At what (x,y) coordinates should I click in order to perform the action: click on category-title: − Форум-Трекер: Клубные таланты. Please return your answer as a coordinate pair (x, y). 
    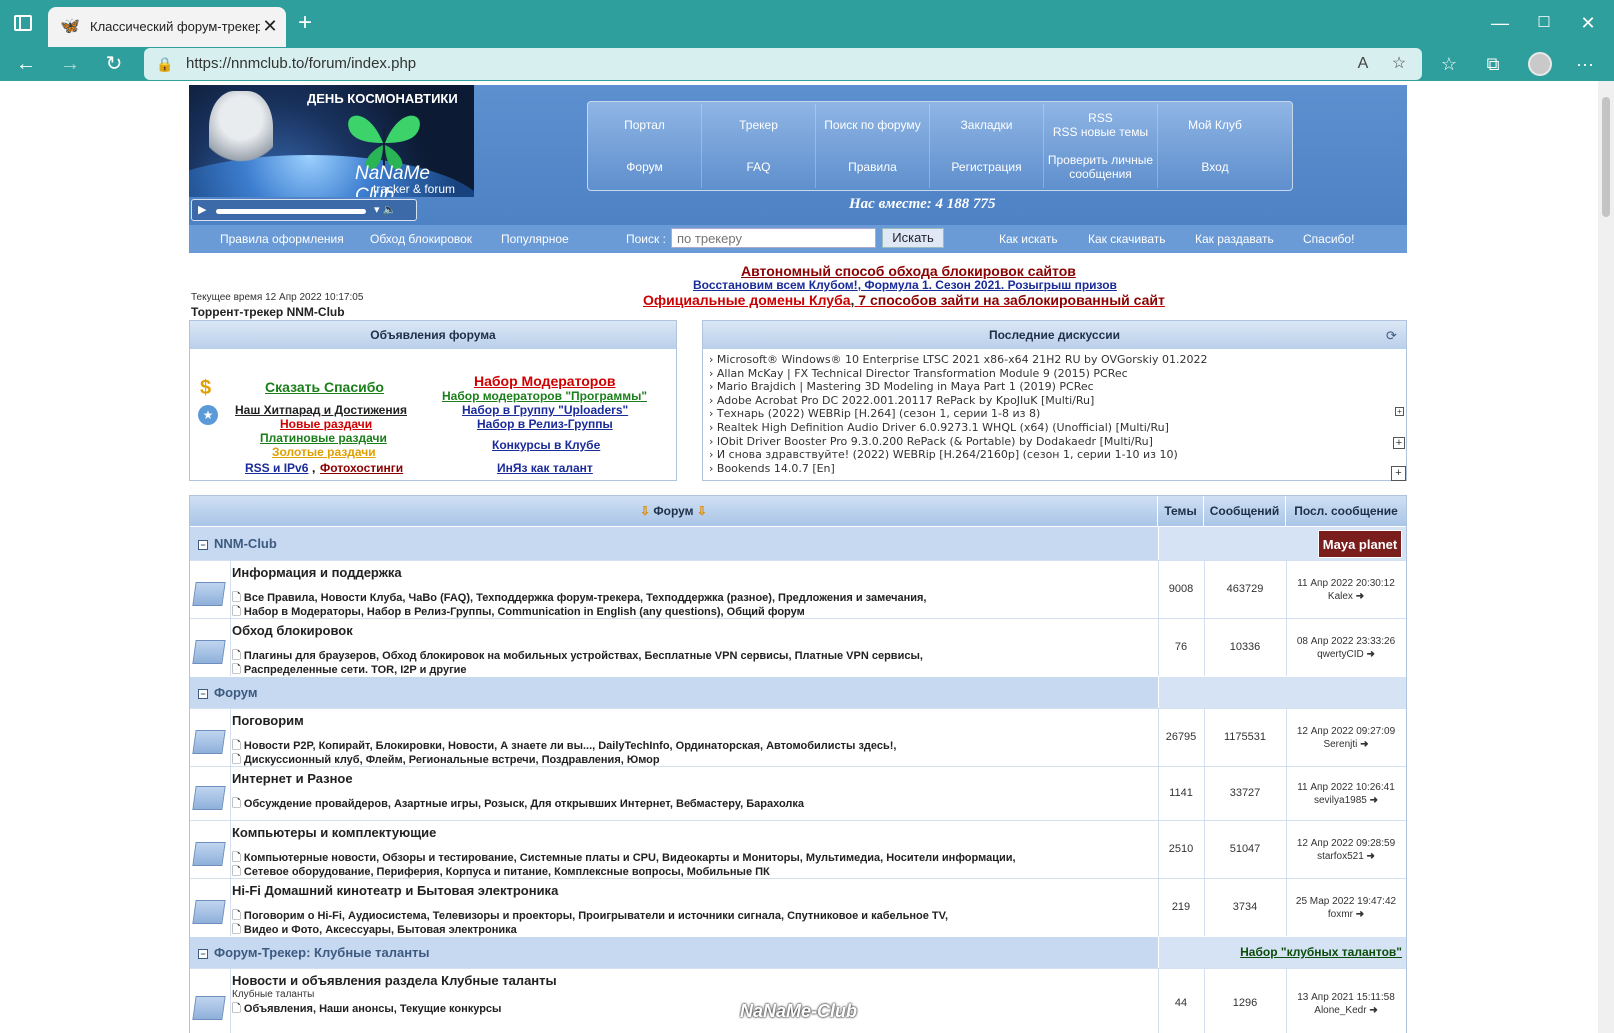
    Looking at the image, I should click on (314, 952).